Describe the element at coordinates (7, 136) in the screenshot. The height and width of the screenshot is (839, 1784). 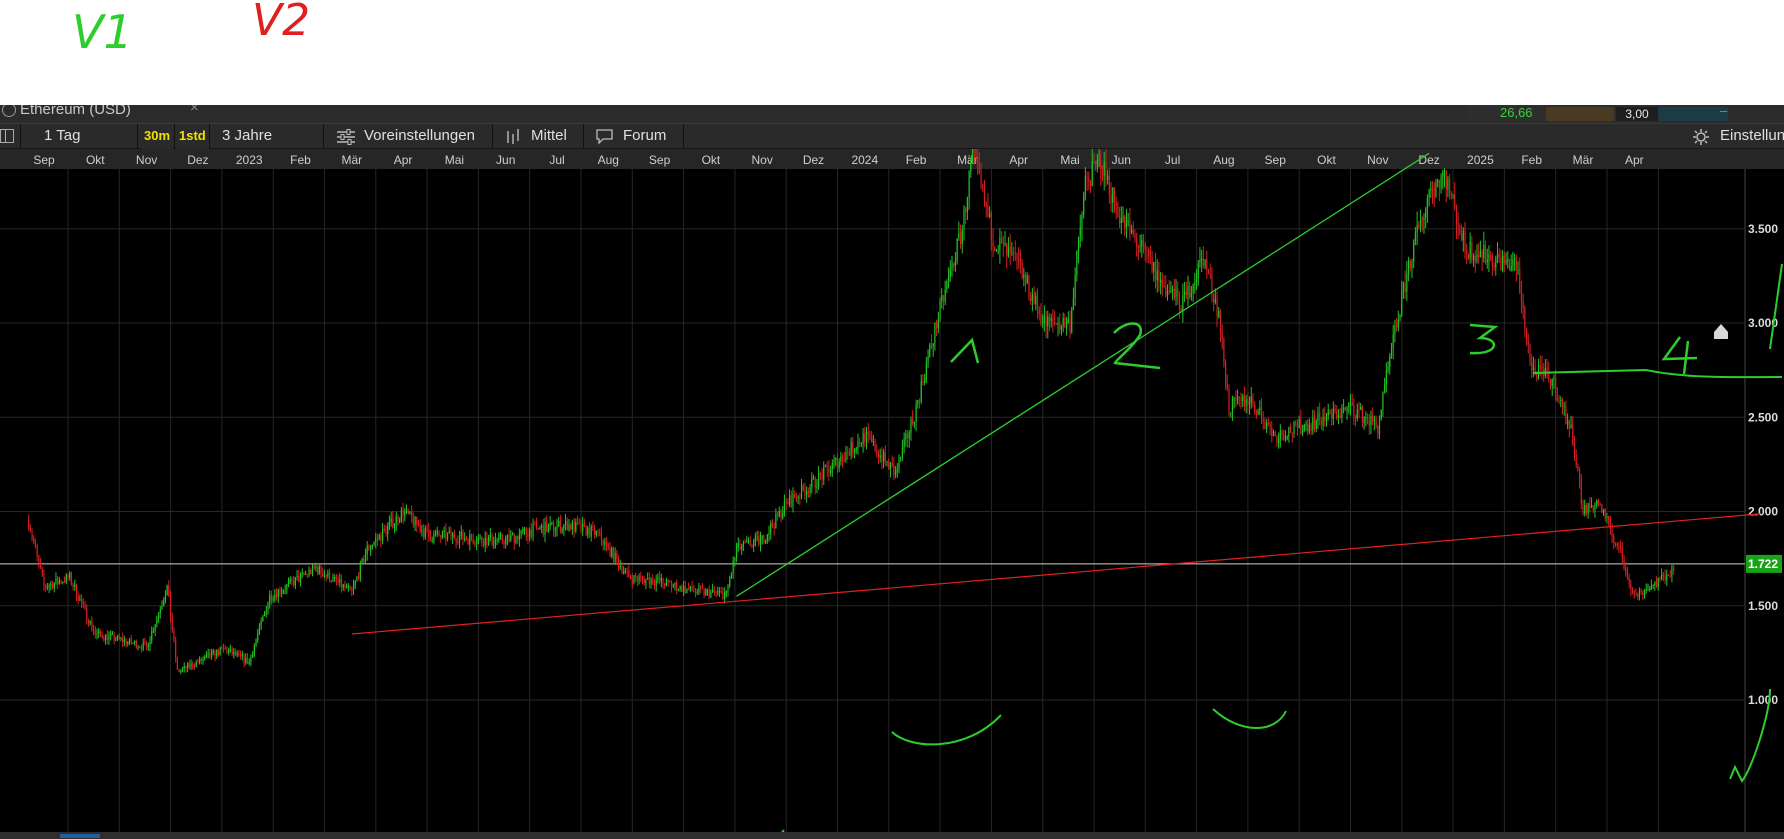
I see `layout-icon` at that location.